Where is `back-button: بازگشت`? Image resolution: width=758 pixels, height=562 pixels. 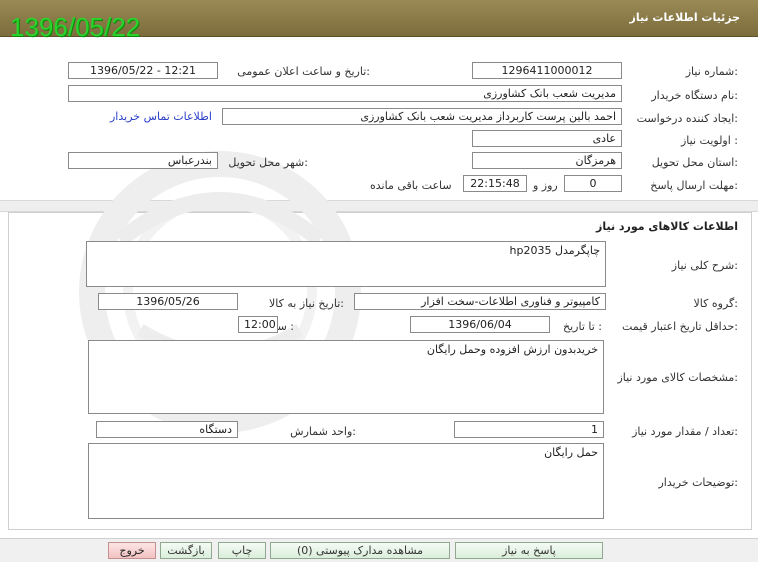 back-button: بازگشت is located at coordinates (186, 550).